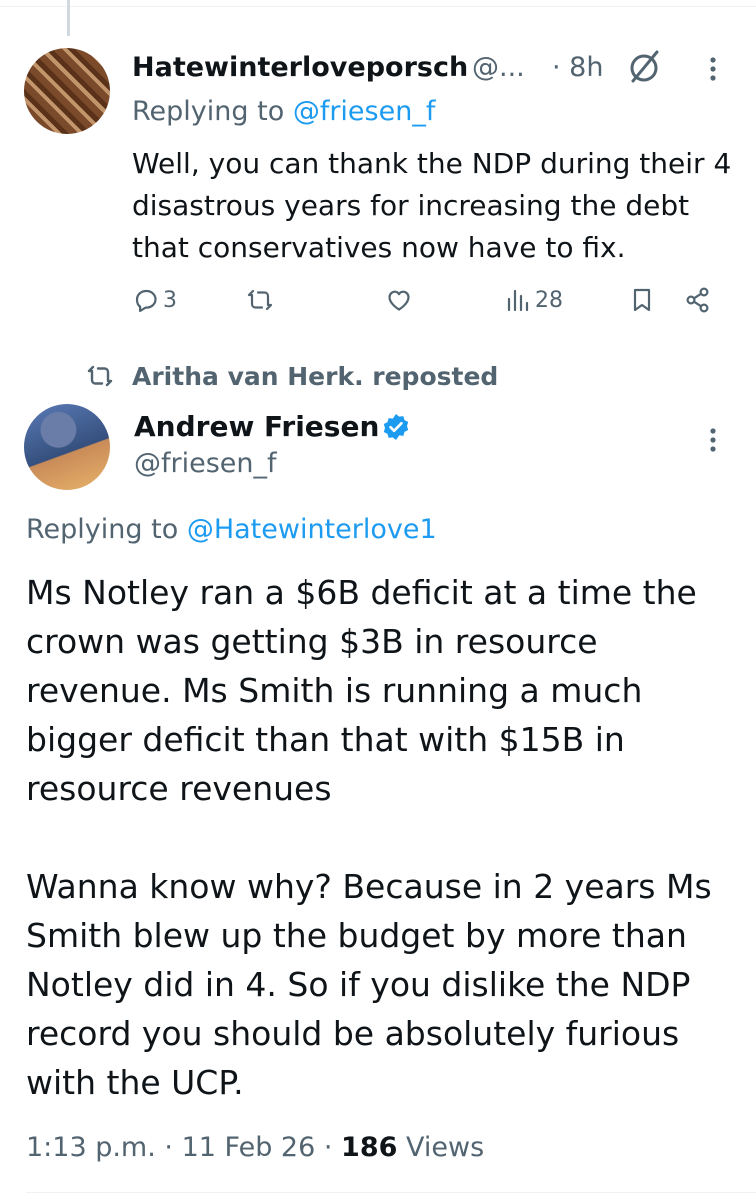 Image resolution: width=756 pixels, height=1200 pixels. Describe the element at coordinates (315, 376) in the screenshot. I see `repost-banner-text: Aritha van Herk. reposted` at that location.